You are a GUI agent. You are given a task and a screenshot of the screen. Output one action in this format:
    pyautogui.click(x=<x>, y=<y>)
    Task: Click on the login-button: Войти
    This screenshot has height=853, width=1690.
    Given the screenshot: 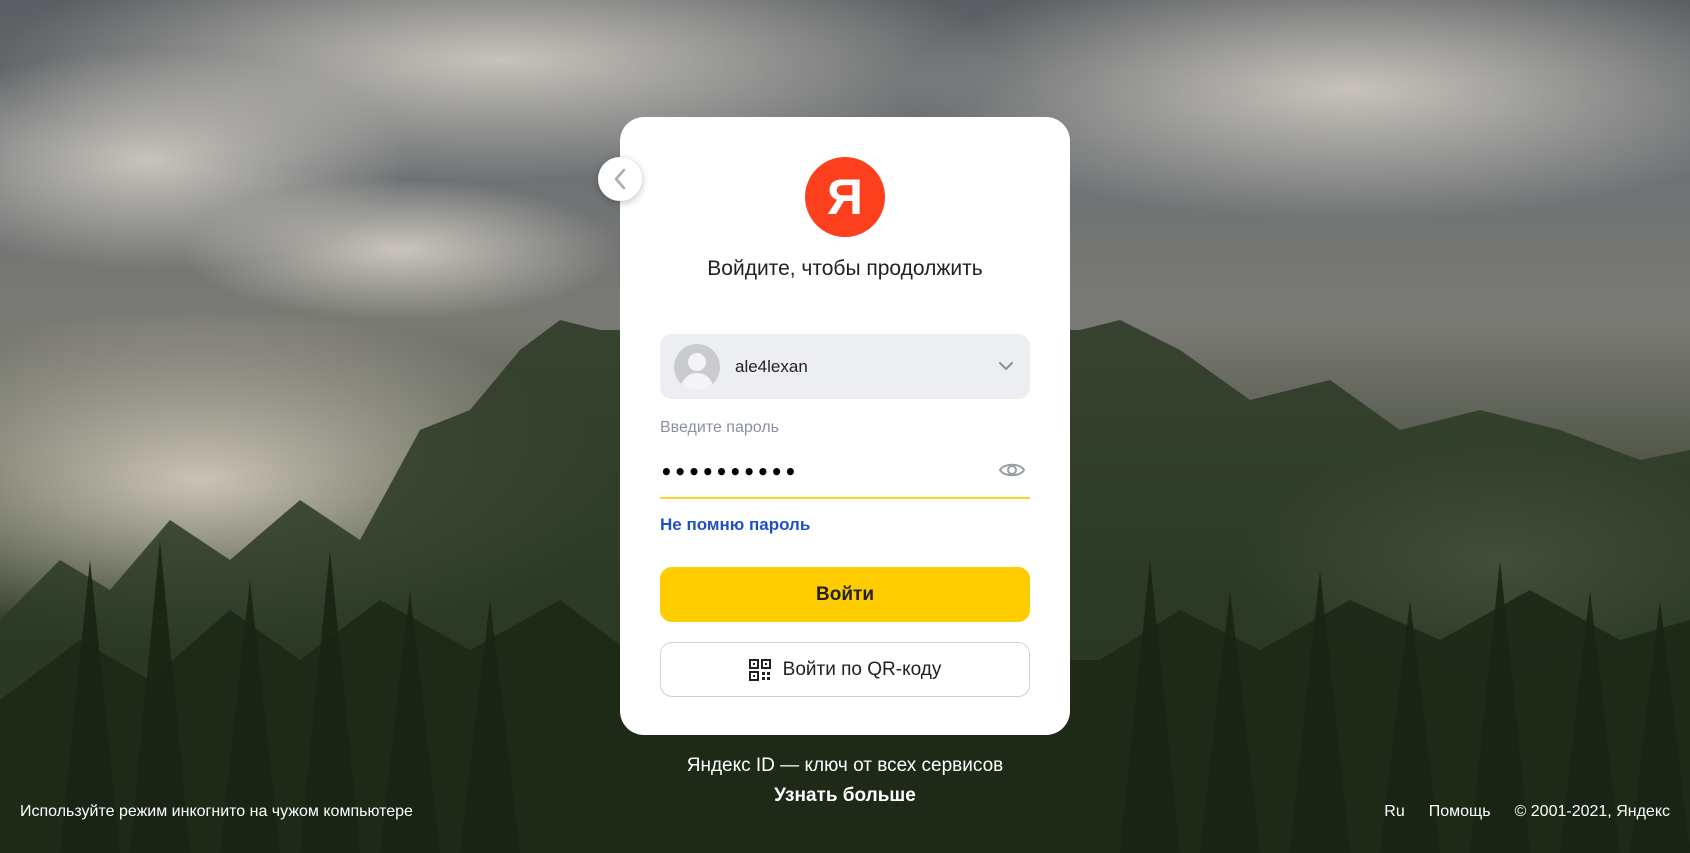 What is the action you would take?
    pyautogui.click(x=845, y=594)
    